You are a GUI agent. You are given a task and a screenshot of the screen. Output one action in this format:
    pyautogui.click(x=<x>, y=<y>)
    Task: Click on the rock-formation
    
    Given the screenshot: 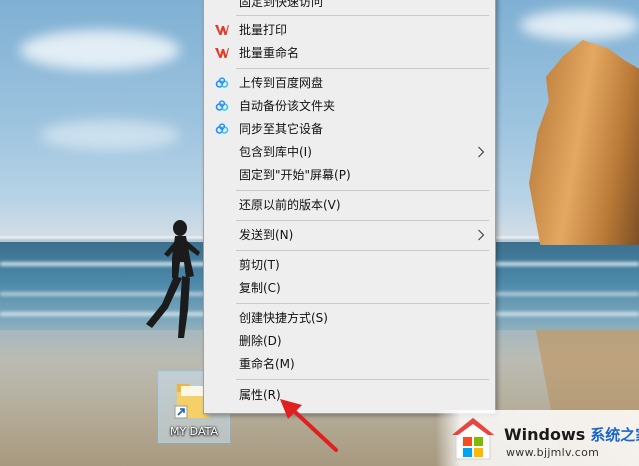 What is the action you would take?
    pyautogui.click(x=584, y=142)
    